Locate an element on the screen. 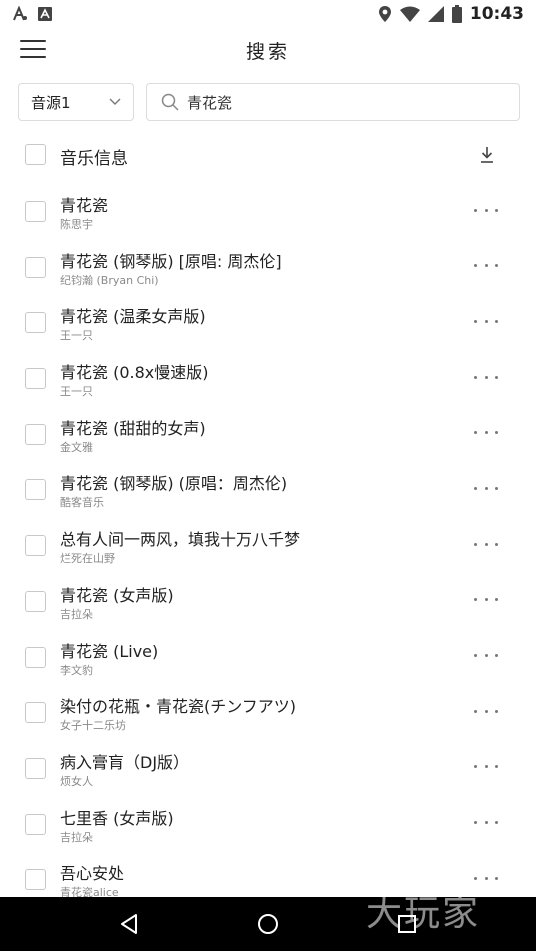 The image size is (536, 951). song-list-item: 青花瓷 (女声版) 吉拉朵 is located at coordinates (268, 604).